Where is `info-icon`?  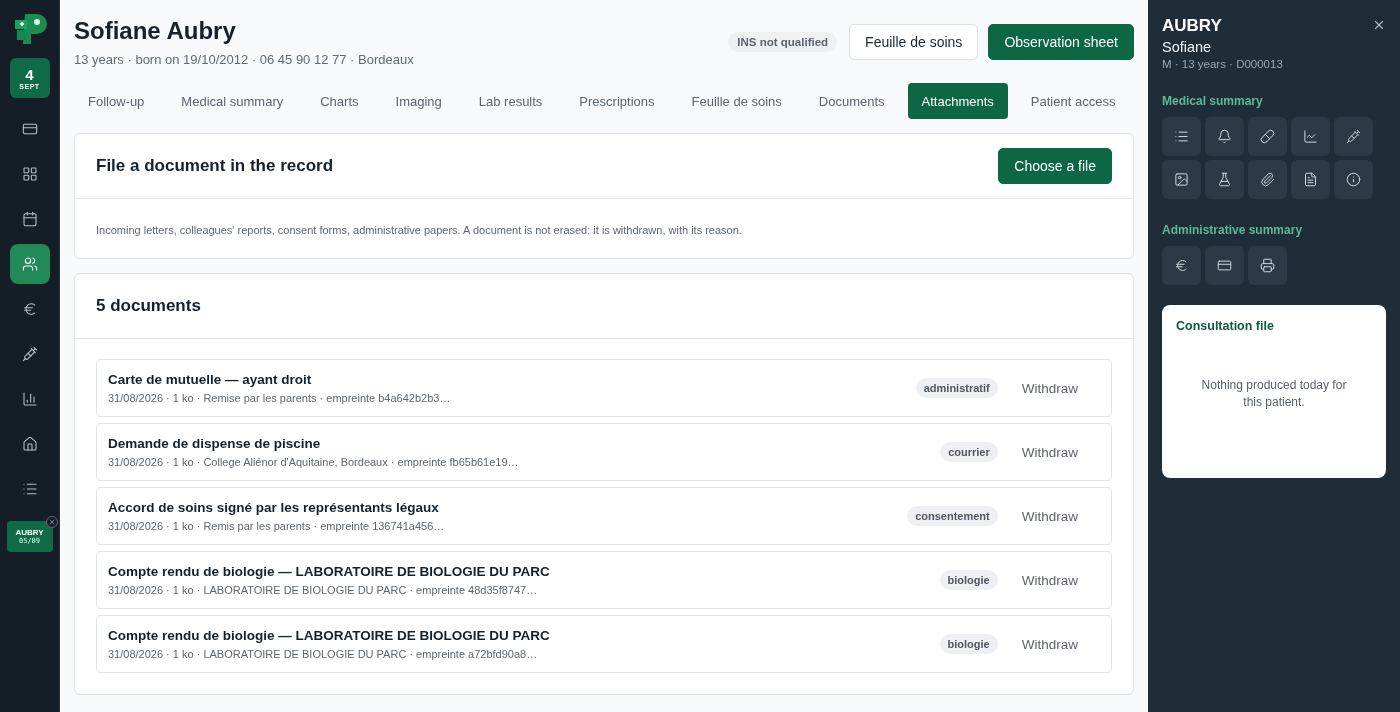 info-icon is located at coordinates (1353, 179).